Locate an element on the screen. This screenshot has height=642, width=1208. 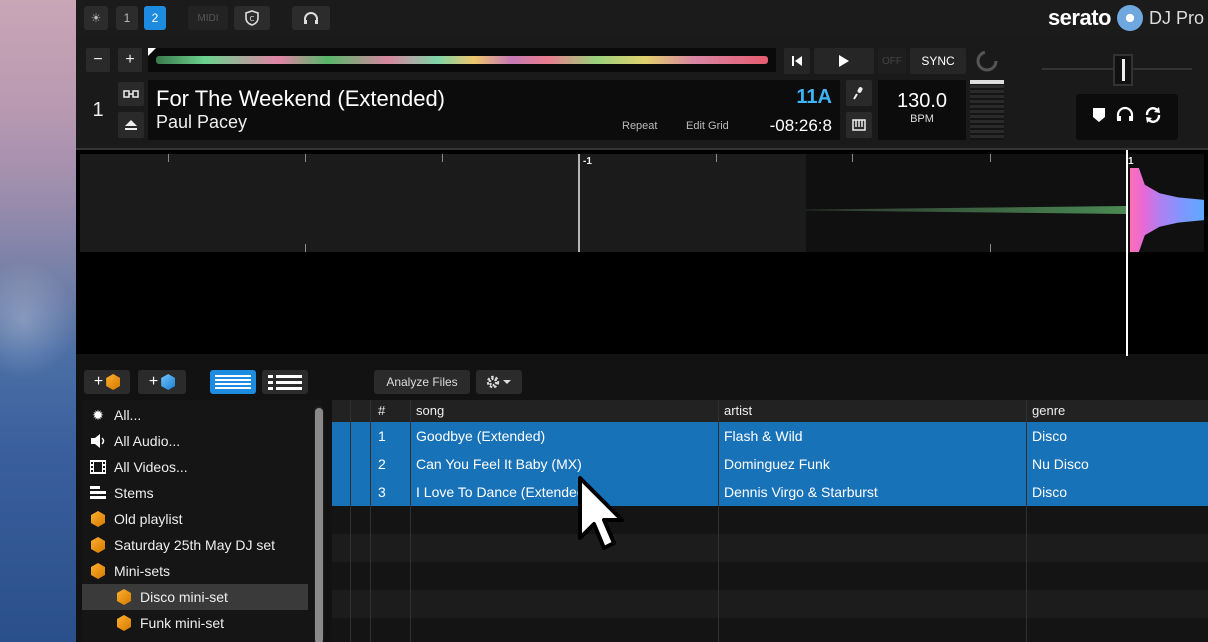
analyze-files-button: Analyze Files is located at coordinates (422, 382).